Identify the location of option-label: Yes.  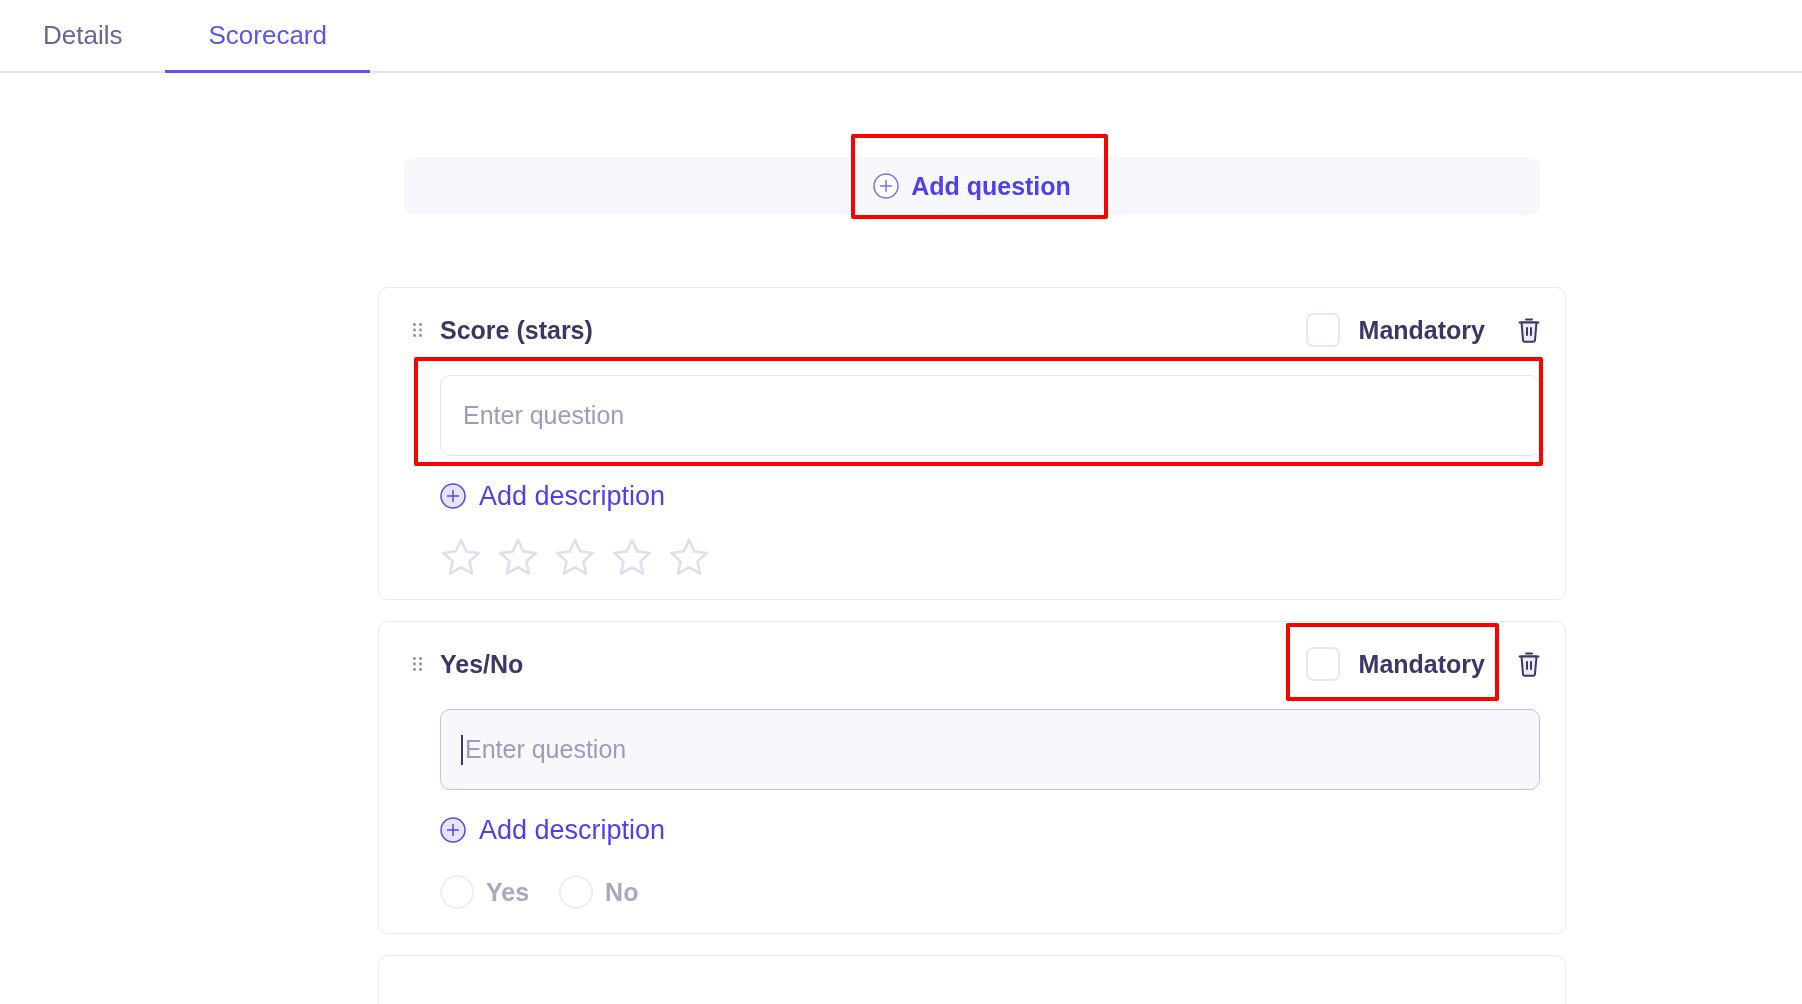
(508, 892).